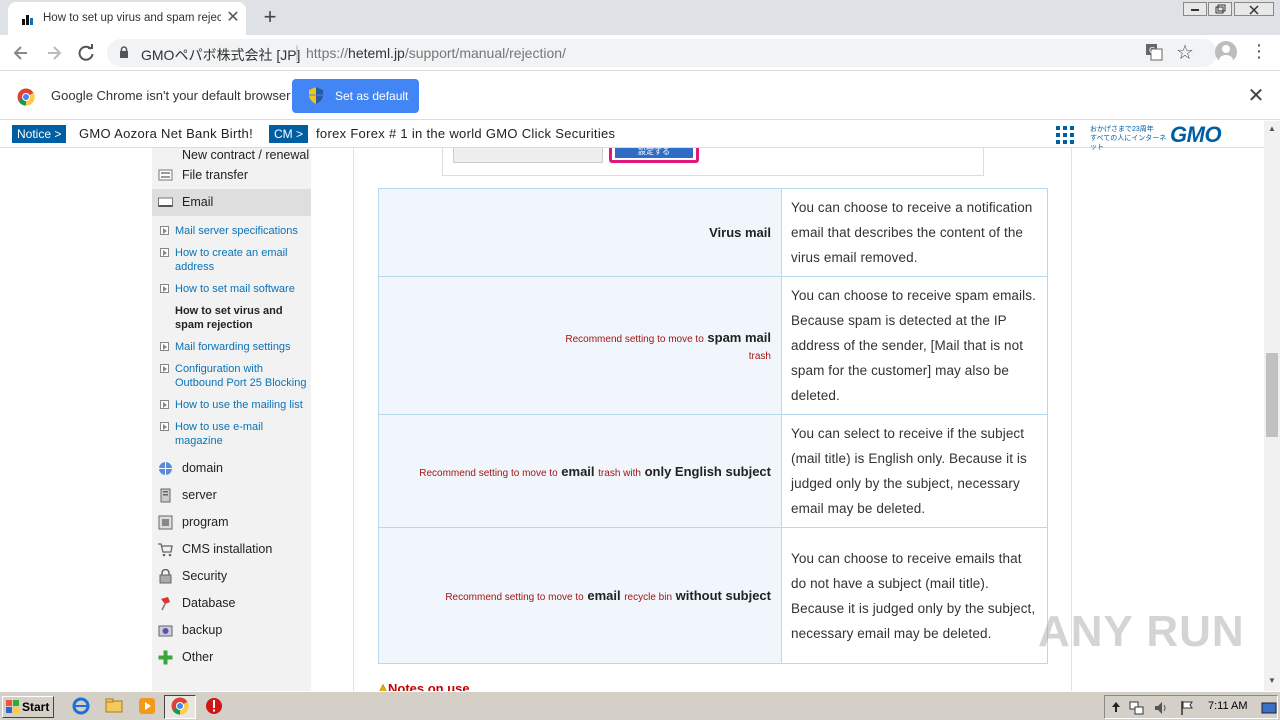  I want to click on set-as-default-button: Set as default, so click(355, 96).